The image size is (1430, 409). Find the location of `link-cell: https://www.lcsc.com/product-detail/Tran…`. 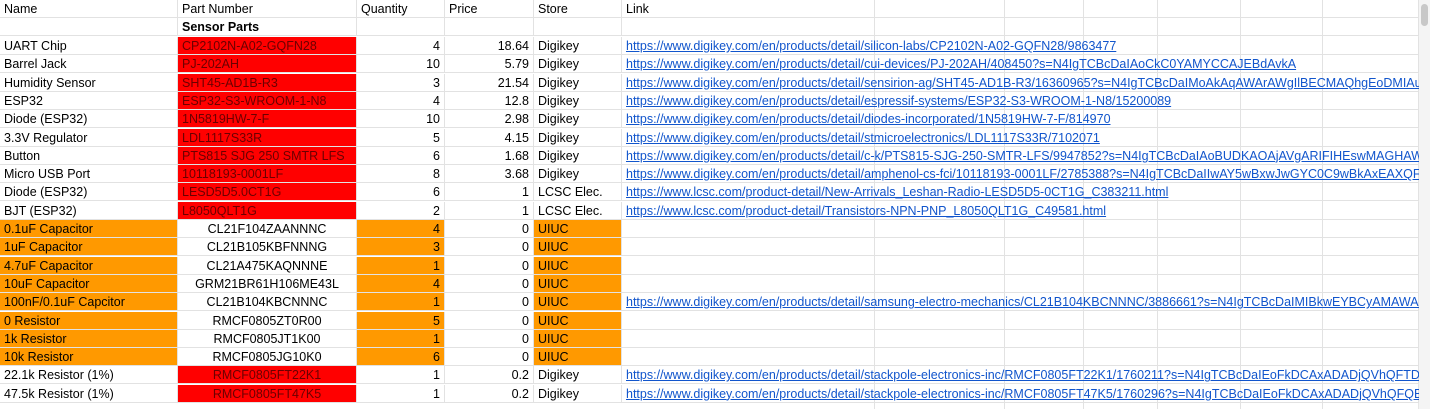

link-cell: https://www.lcsc.com/product-detail/Tran… is located at coordinates (1020, 210).